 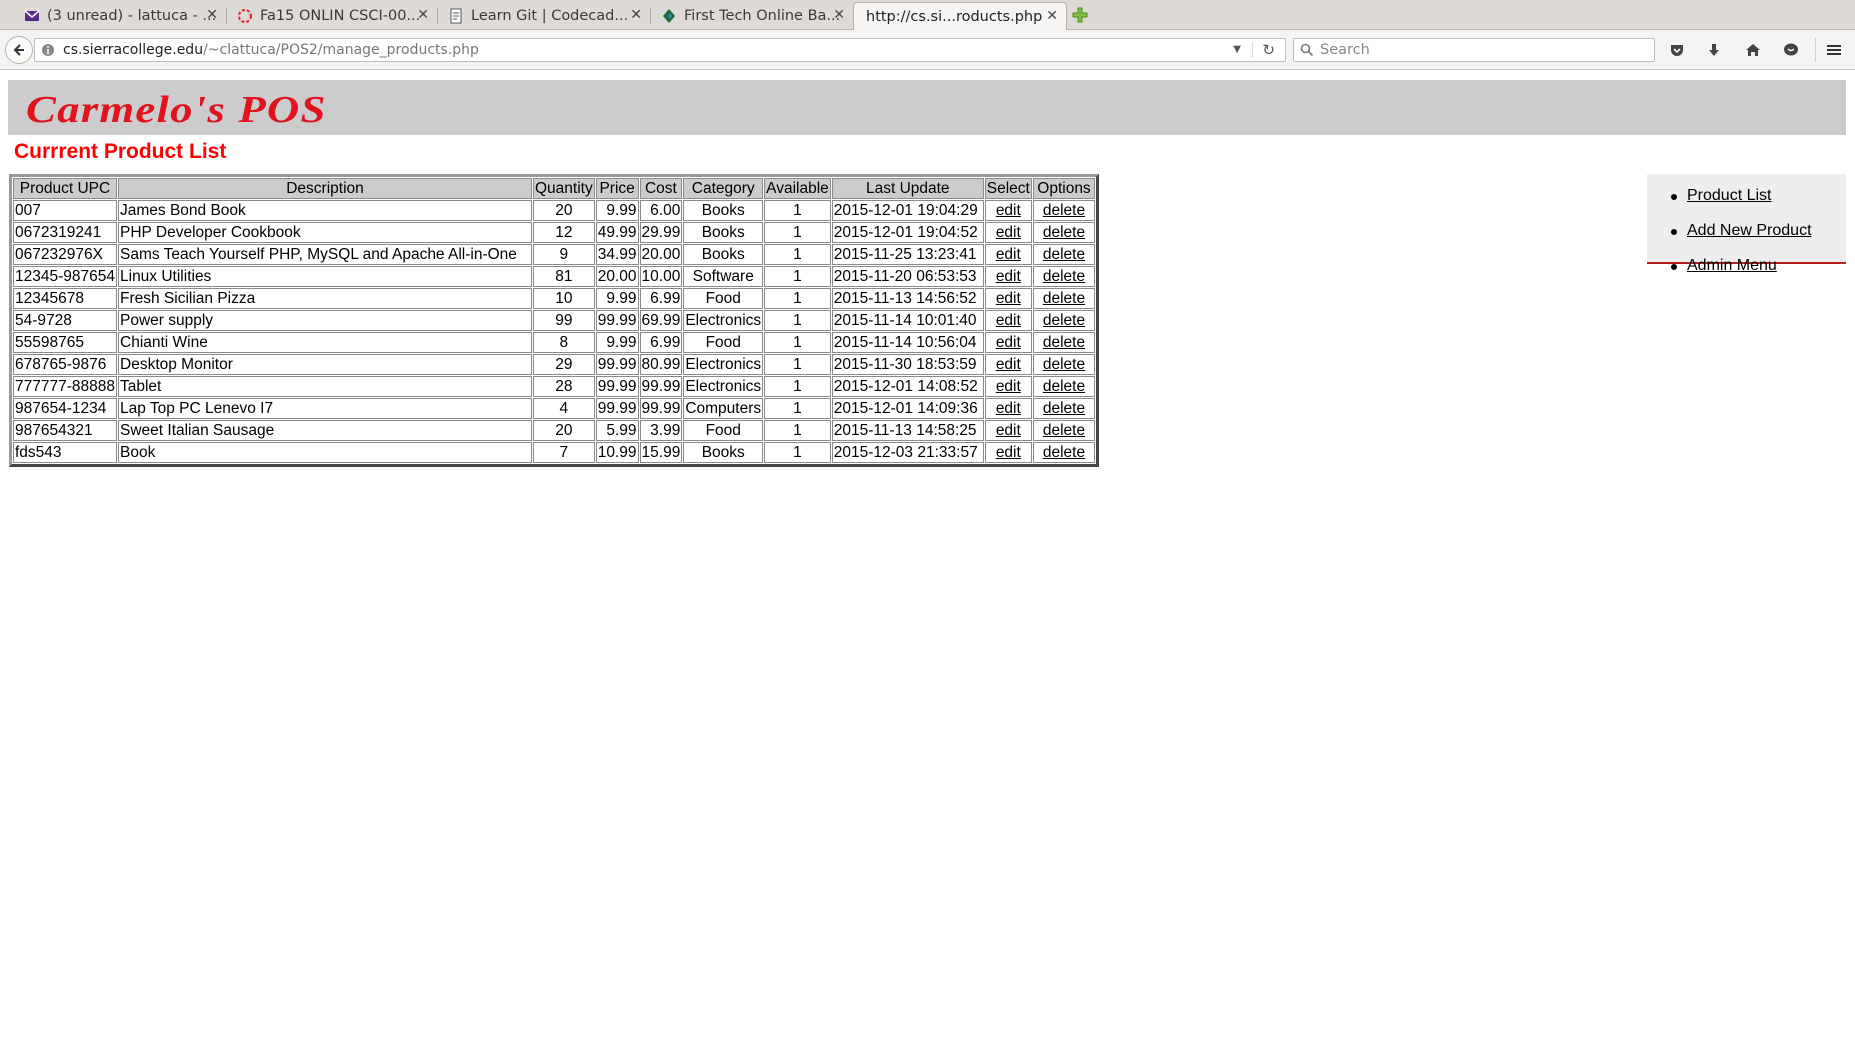 I want to click on tab-codecademy: Learn Git | Codecad... ✕, so click(x=544, y=16).